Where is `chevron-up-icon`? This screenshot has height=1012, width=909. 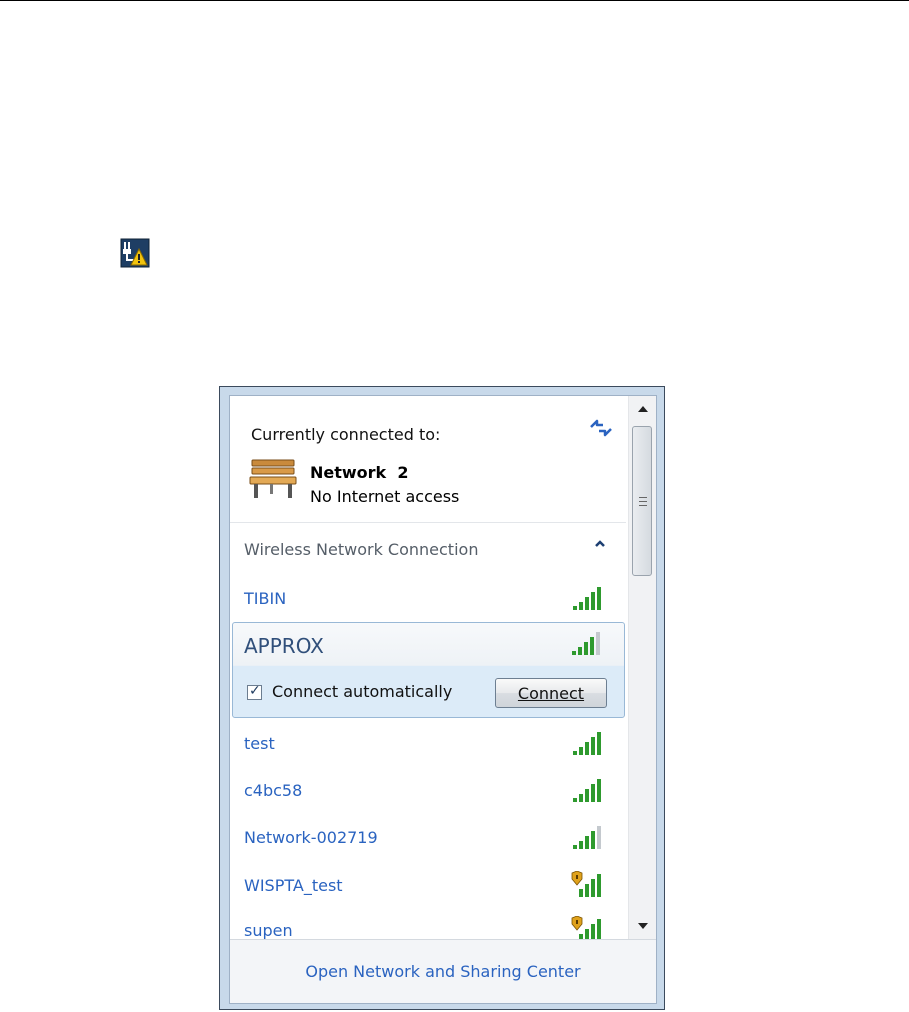 chevron-up-icon is located at coordinates (600, 544).